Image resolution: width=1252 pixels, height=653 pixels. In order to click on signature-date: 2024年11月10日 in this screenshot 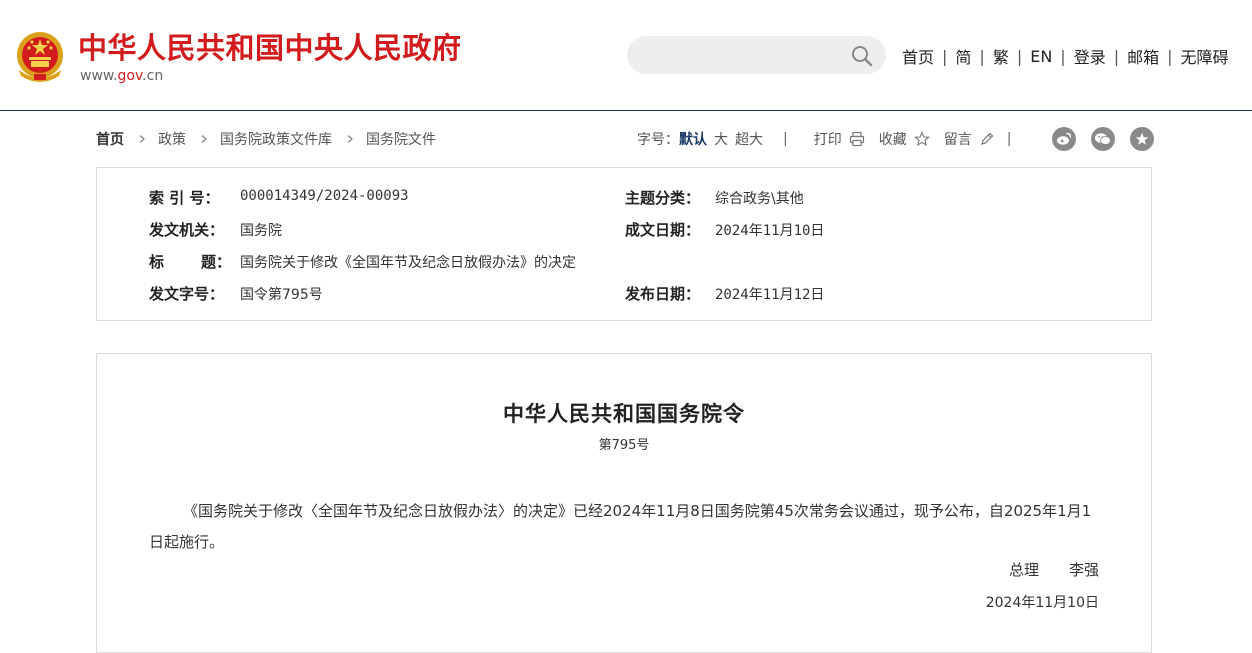, I will do `click(1042, 603)`.